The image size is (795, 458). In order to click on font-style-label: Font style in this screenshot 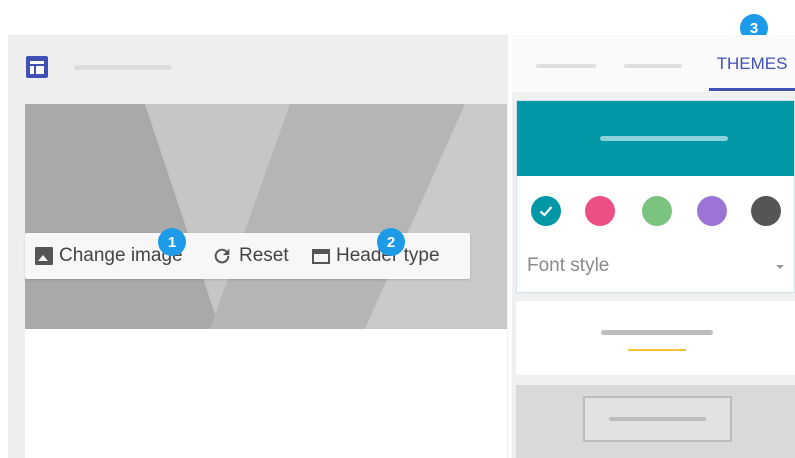, I will do `click(568, 265)`.